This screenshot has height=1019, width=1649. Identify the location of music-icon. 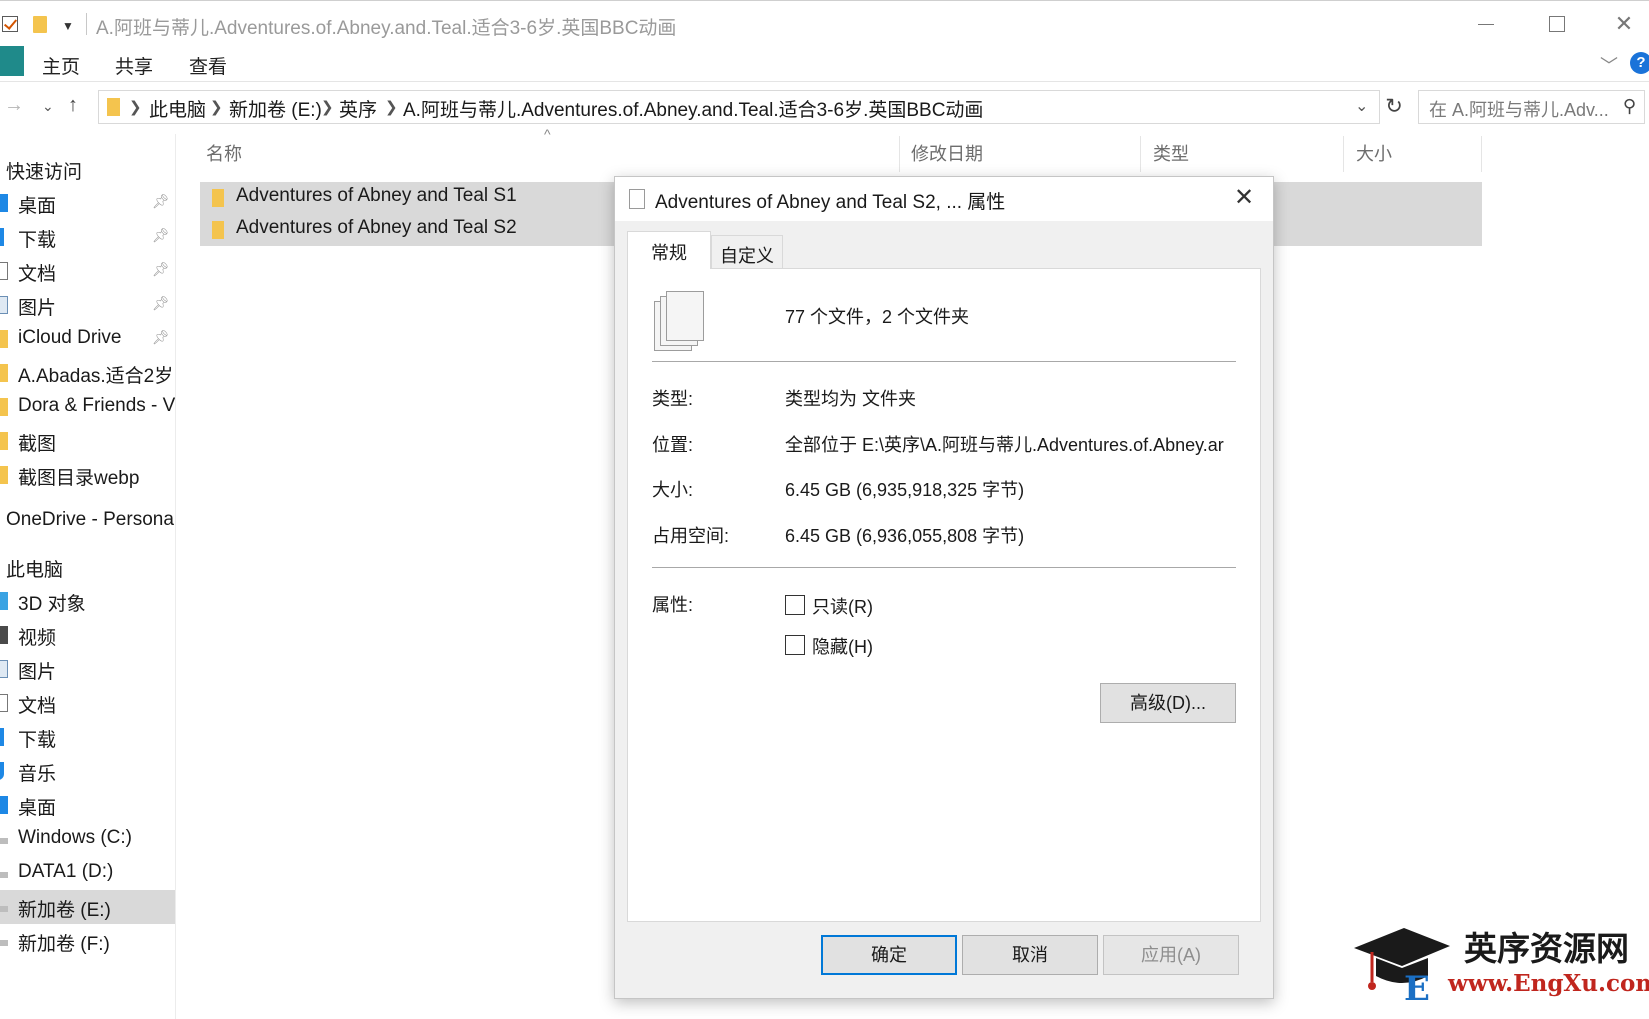
(2, 771).